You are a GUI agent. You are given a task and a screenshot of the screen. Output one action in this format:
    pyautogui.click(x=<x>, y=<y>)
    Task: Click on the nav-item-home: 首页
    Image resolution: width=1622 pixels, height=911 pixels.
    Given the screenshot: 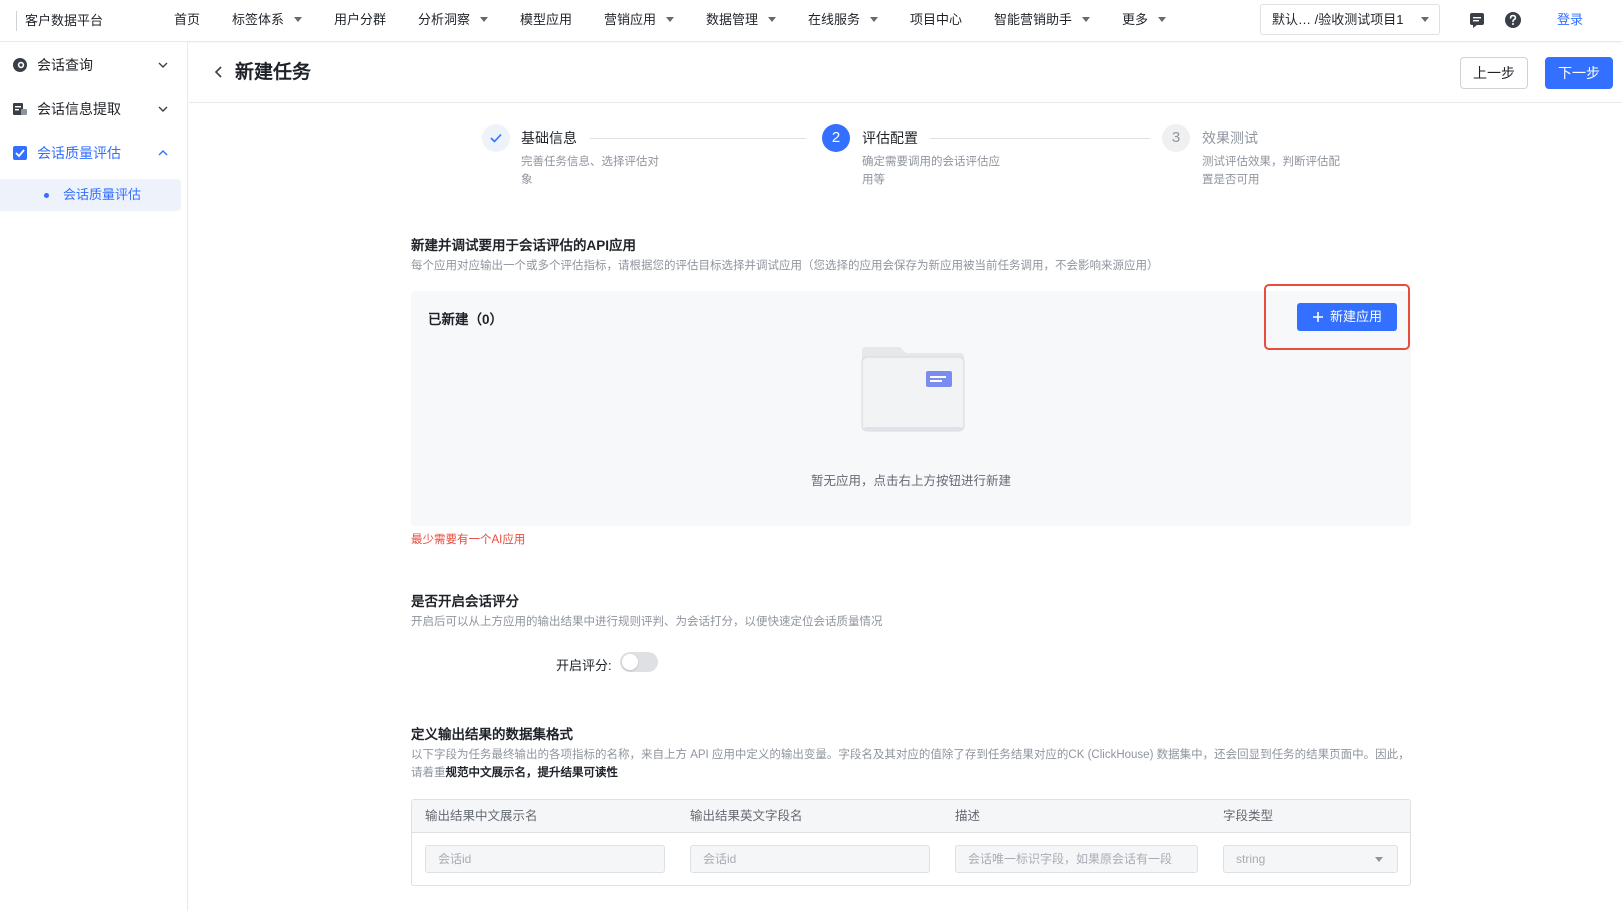 What is the action you would take?
    pyautogui.click(x=187, y=21)
    